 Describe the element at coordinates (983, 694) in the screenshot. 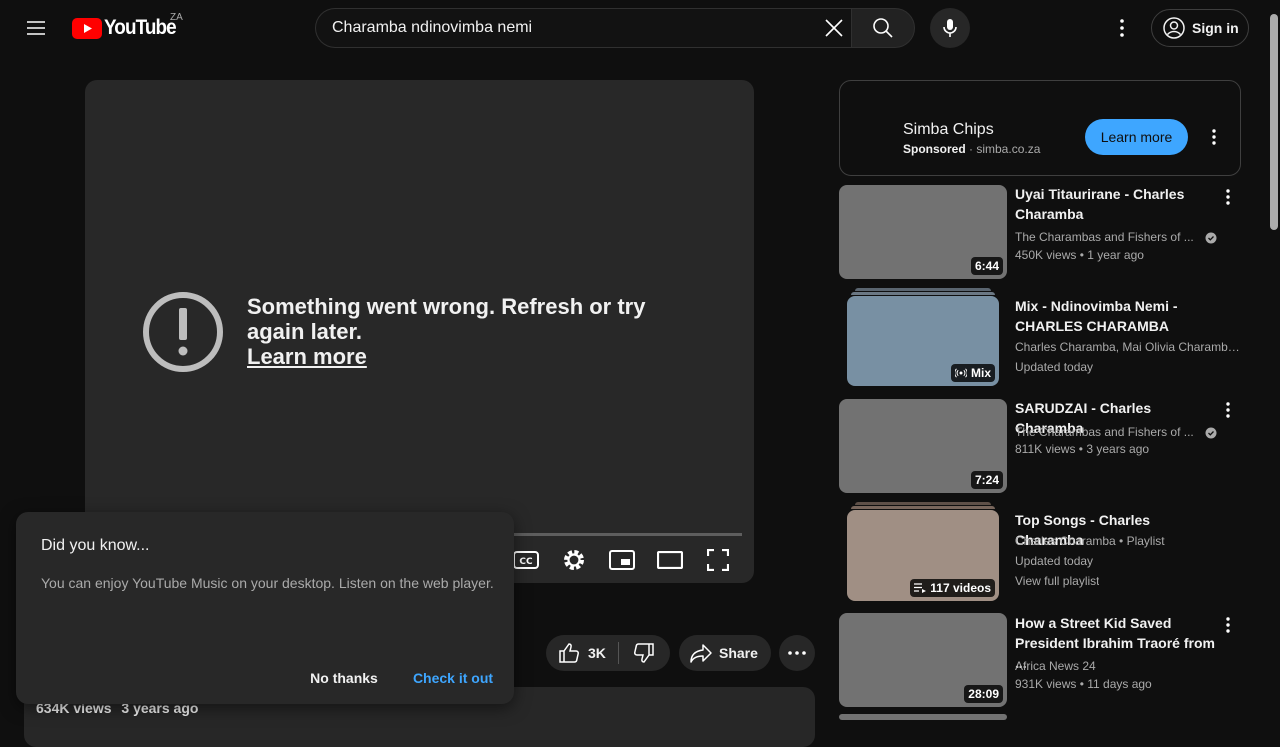

I see `duration-badge: 28:09` at that location.